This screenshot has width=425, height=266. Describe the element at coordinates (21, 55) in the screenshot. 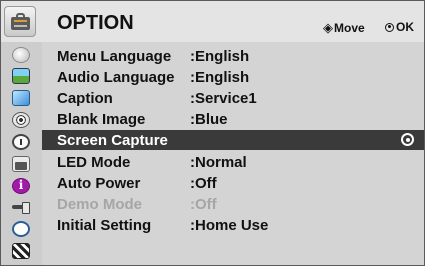

I see `satellite-dish-icon` at that location.